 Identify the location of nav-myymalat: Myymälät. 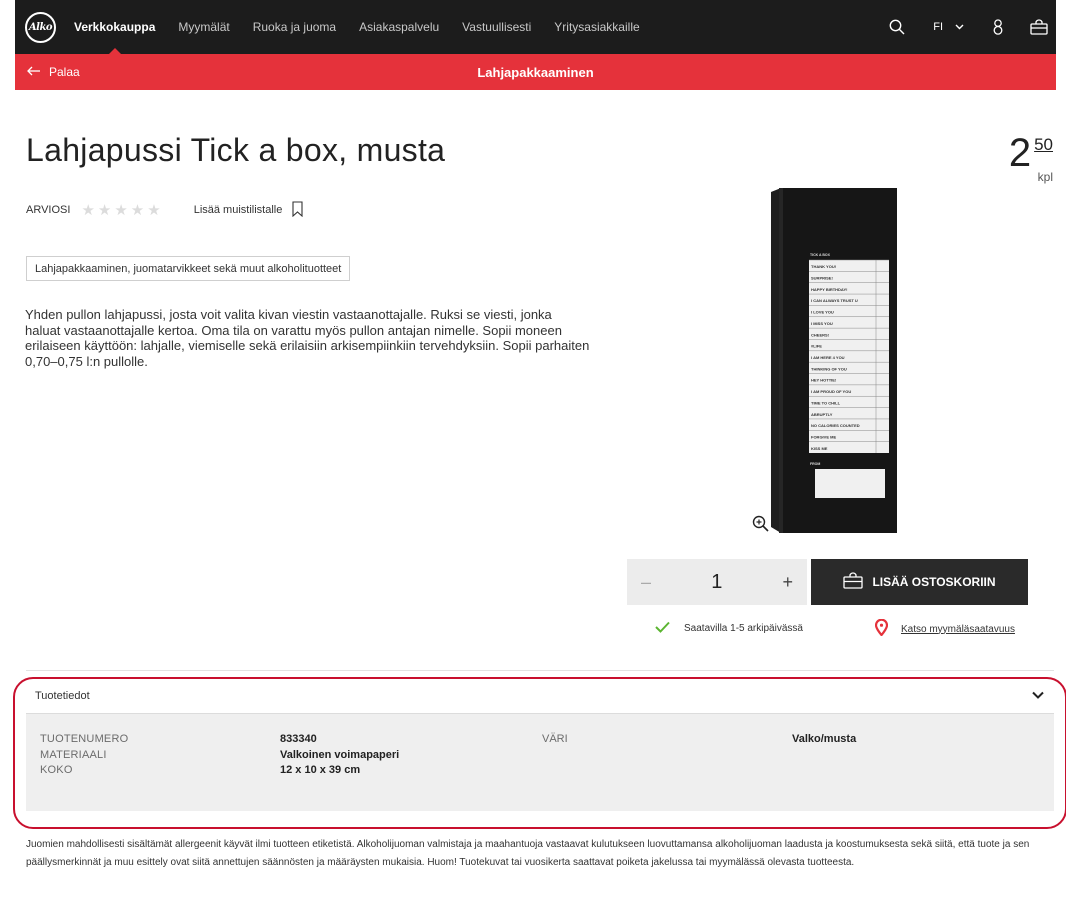
(203, 27).